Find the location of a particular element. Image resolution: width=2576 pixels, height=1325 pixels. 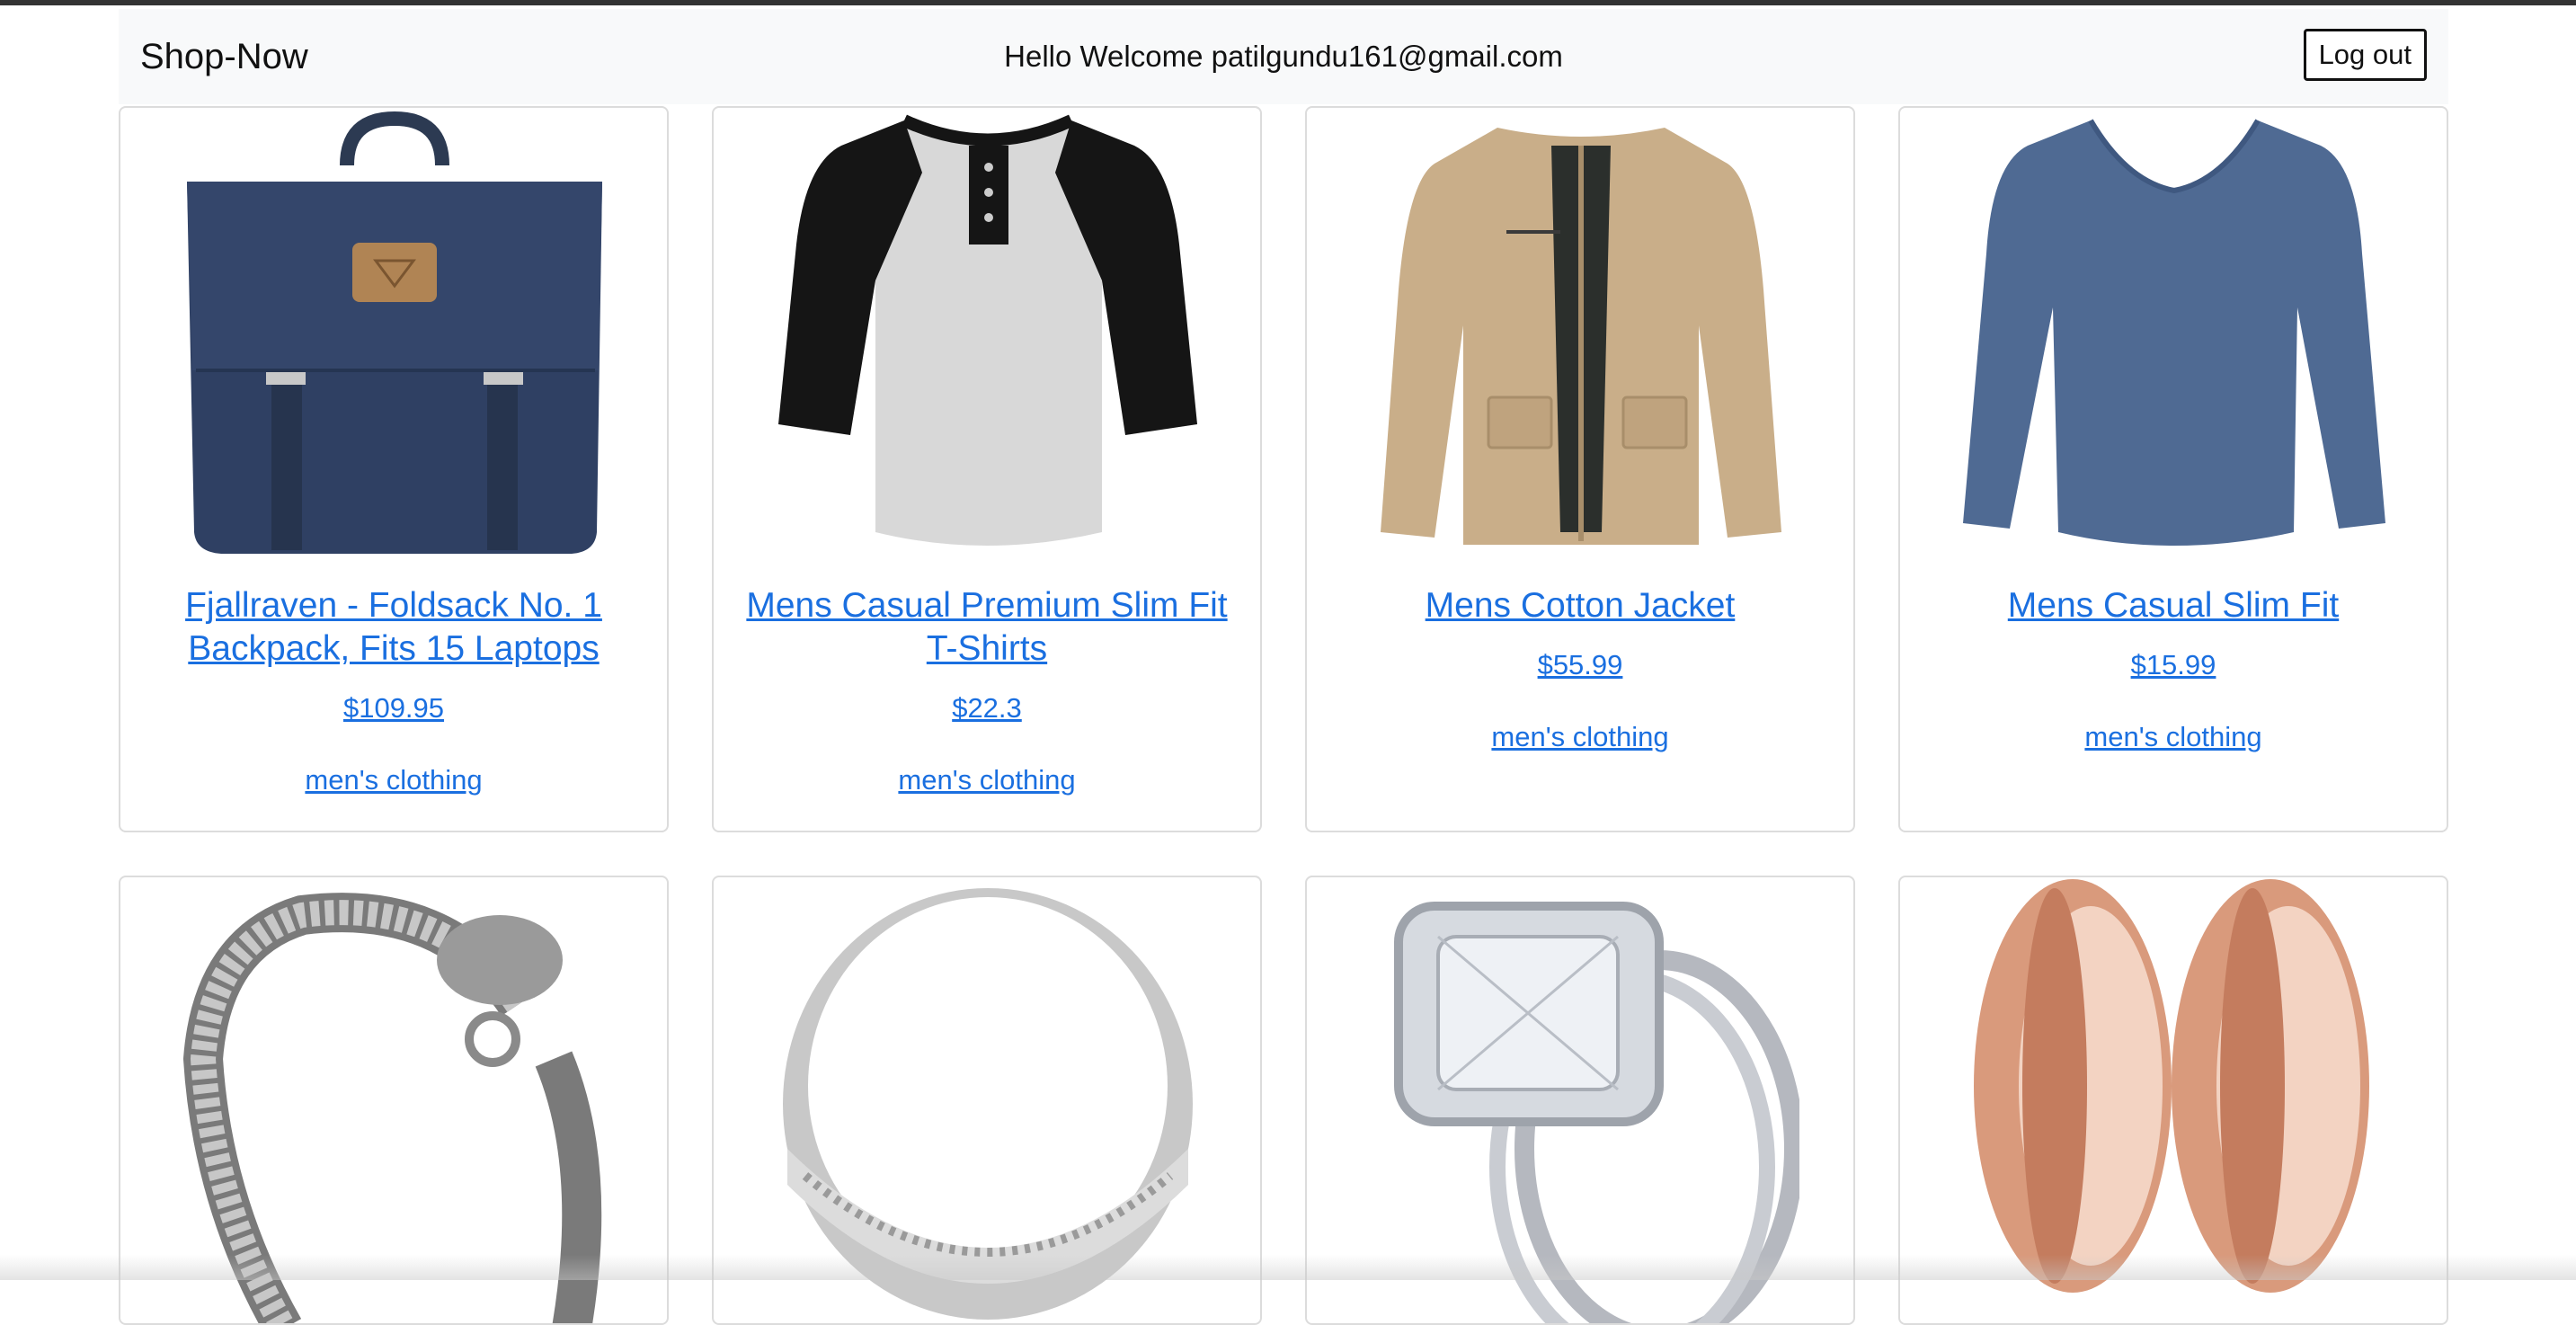

page-bottom-shadow is located at coordinates (1288, 1267).